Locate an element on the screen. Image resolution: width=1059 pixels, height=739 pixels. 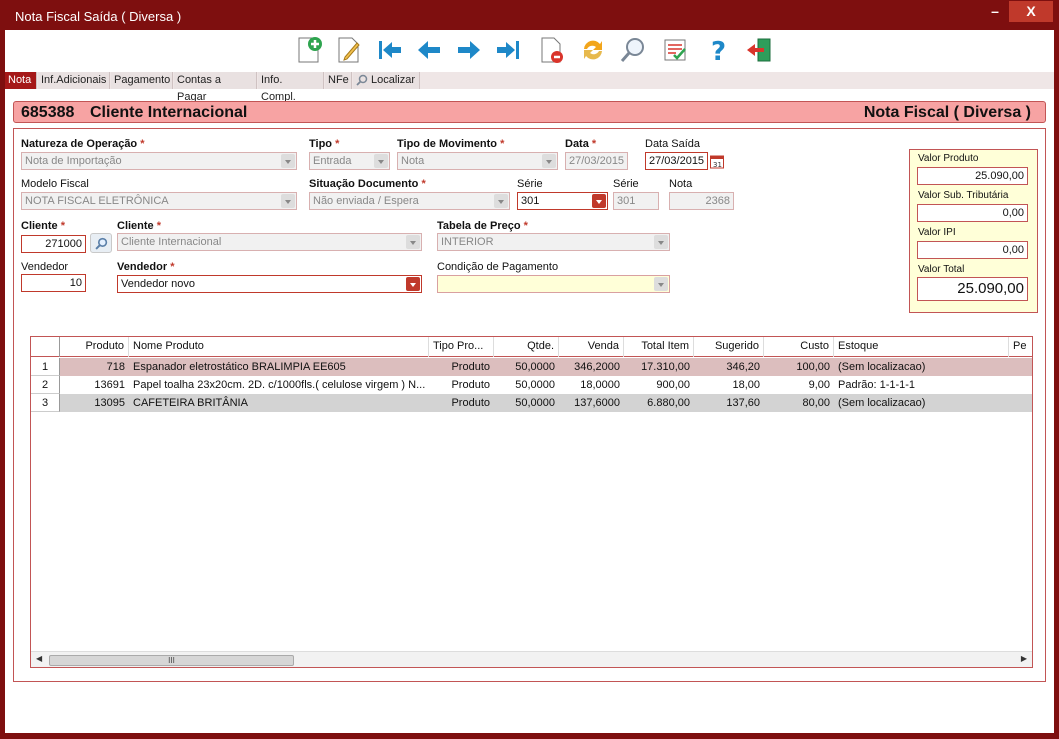
tab-pagamento: Pagamento is located at coordinates (142, 80).